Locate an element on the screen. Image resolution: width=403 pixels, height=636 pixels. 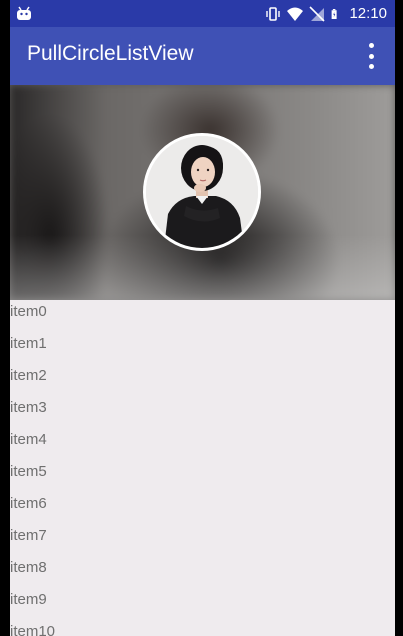
list-item: item7 is located at coordinates (202, 540).